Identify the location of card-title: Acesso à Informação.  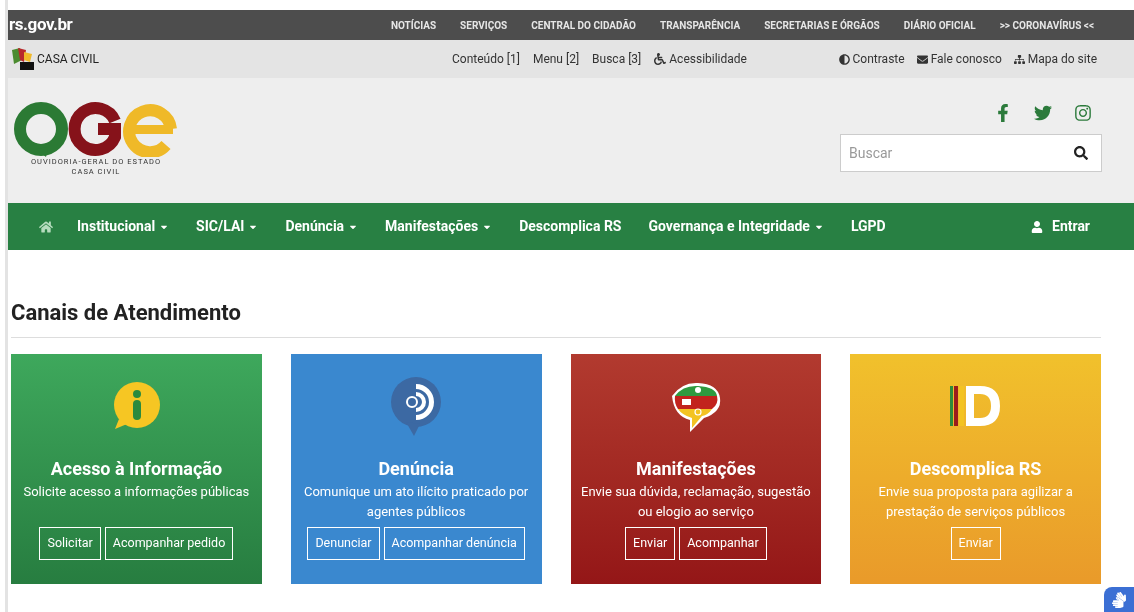
(136, 469).